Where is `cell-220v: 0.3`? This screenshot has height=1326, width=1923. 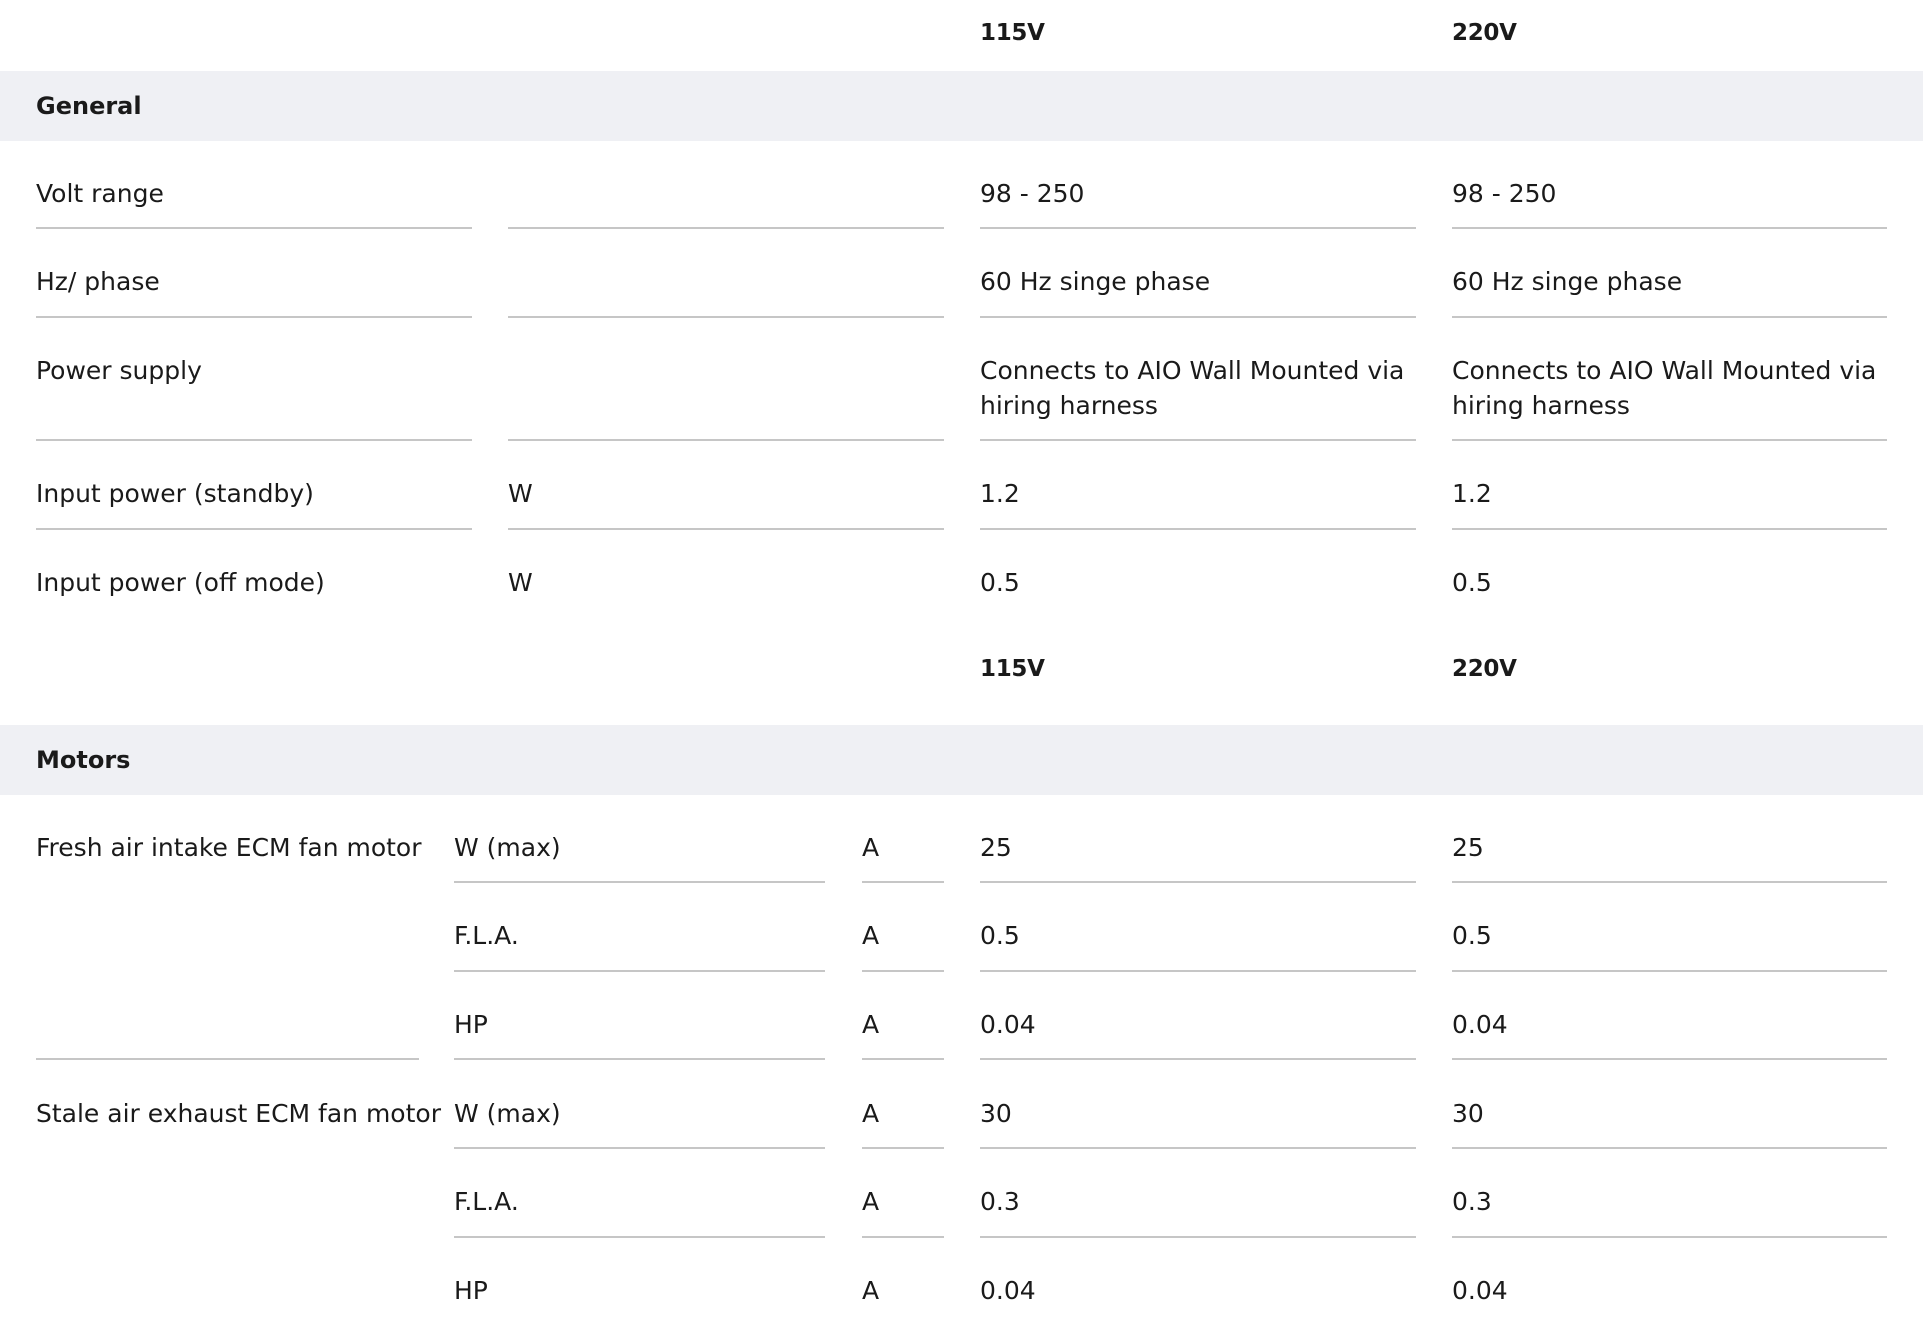
cell-220v: 0.3 is located at coordinates (1472, 1201).